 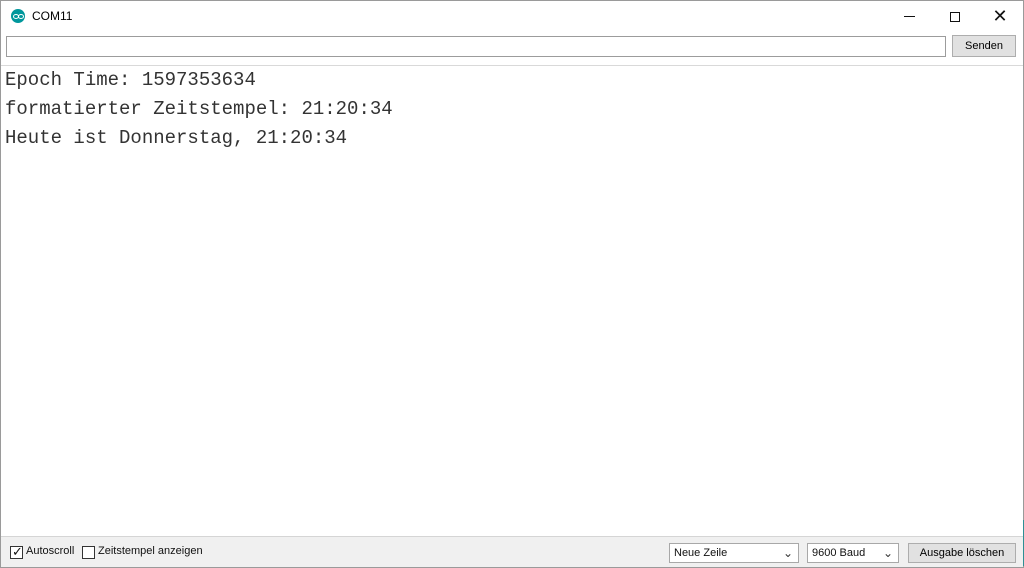 I want to click on clear-output-button: Ausgabe löschen, so click(x=962, y=553).